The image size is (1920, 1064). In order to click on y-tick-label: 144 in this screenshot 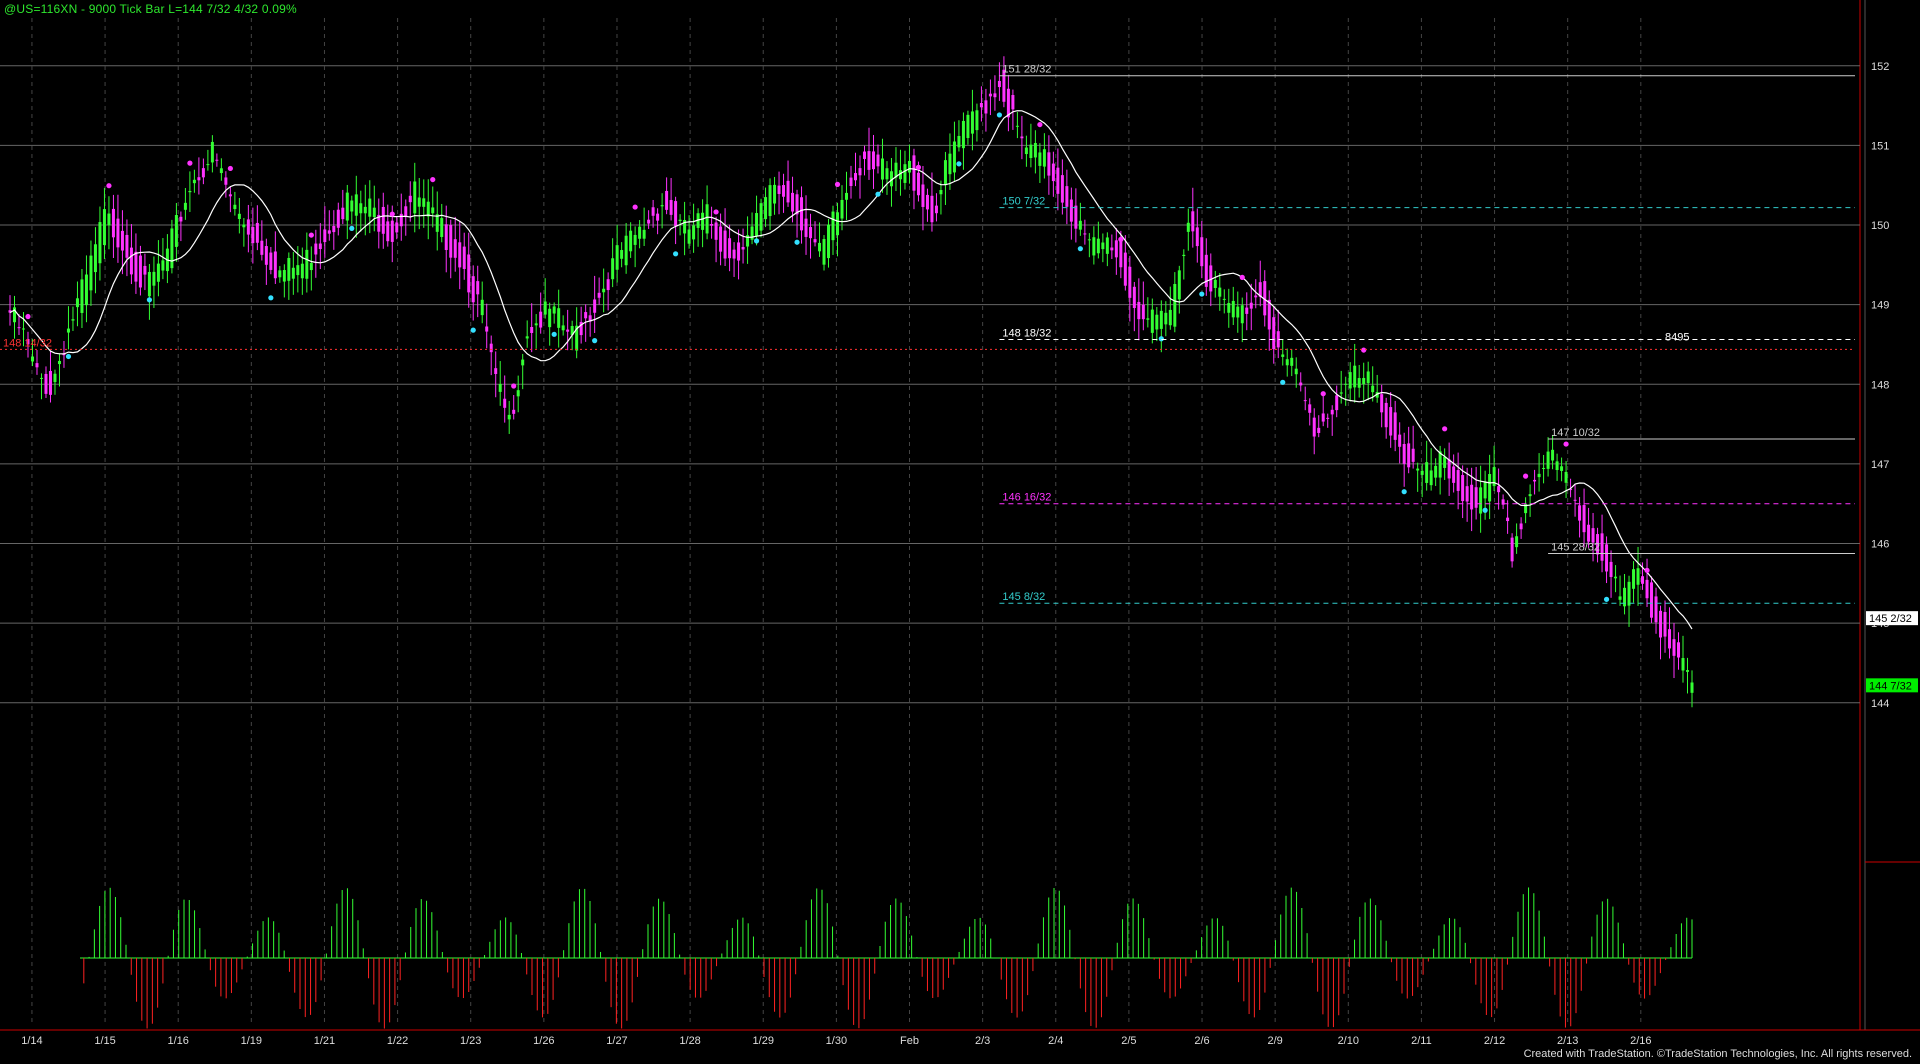, I will do `click(1880, 704)`.